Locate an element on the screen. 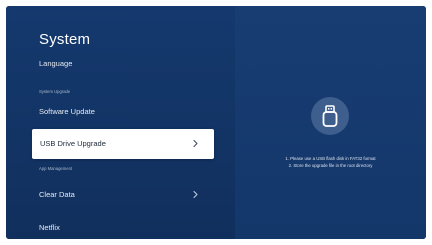  menu-item-usb-drive-upgrade-label: USB Drive Upgrade is located at coordinates (73, 143).